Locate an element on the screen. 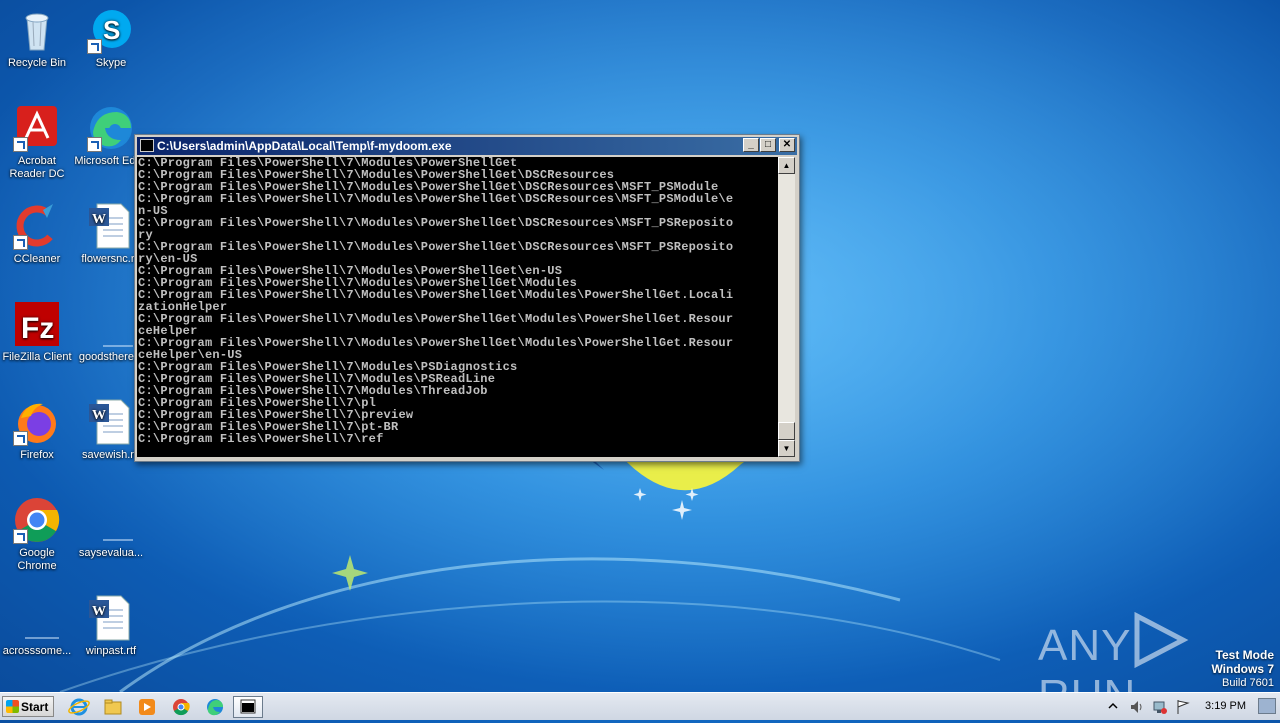  test-mode-line1: Test Mode is located at coordinates (1244, 655).